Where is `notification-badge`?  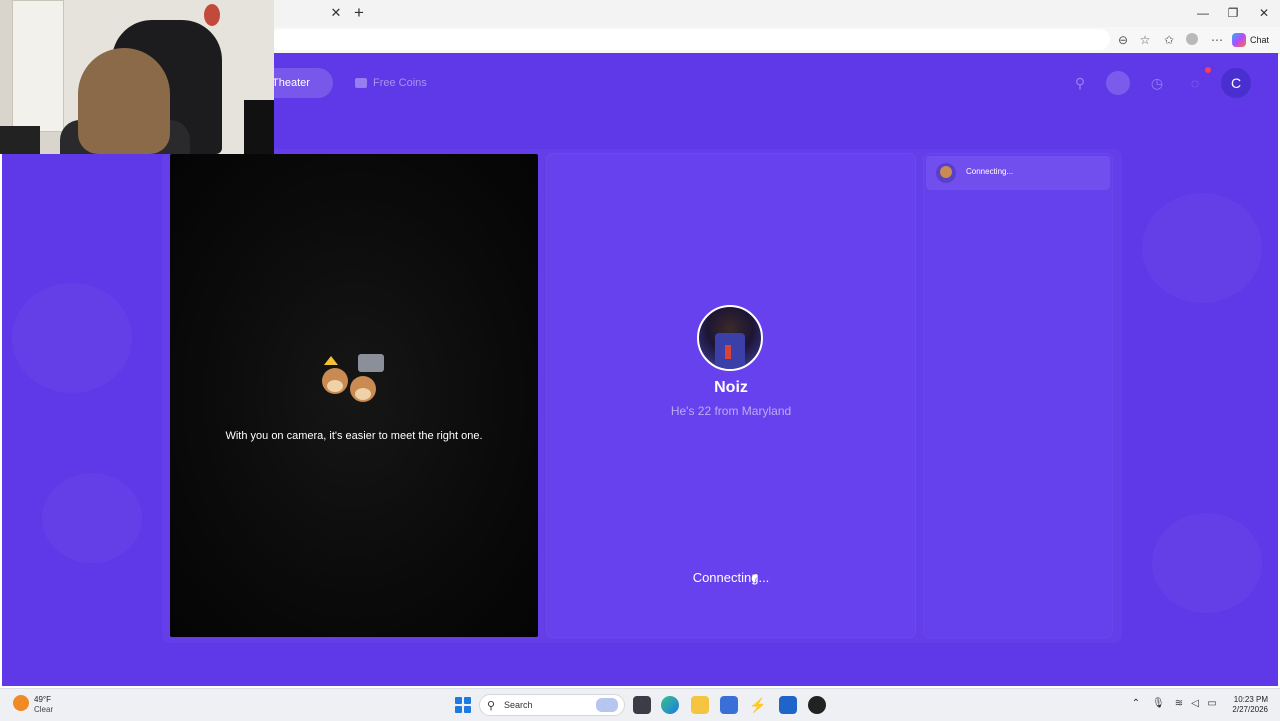
notification-badge is located at coordinates (1208, 70).